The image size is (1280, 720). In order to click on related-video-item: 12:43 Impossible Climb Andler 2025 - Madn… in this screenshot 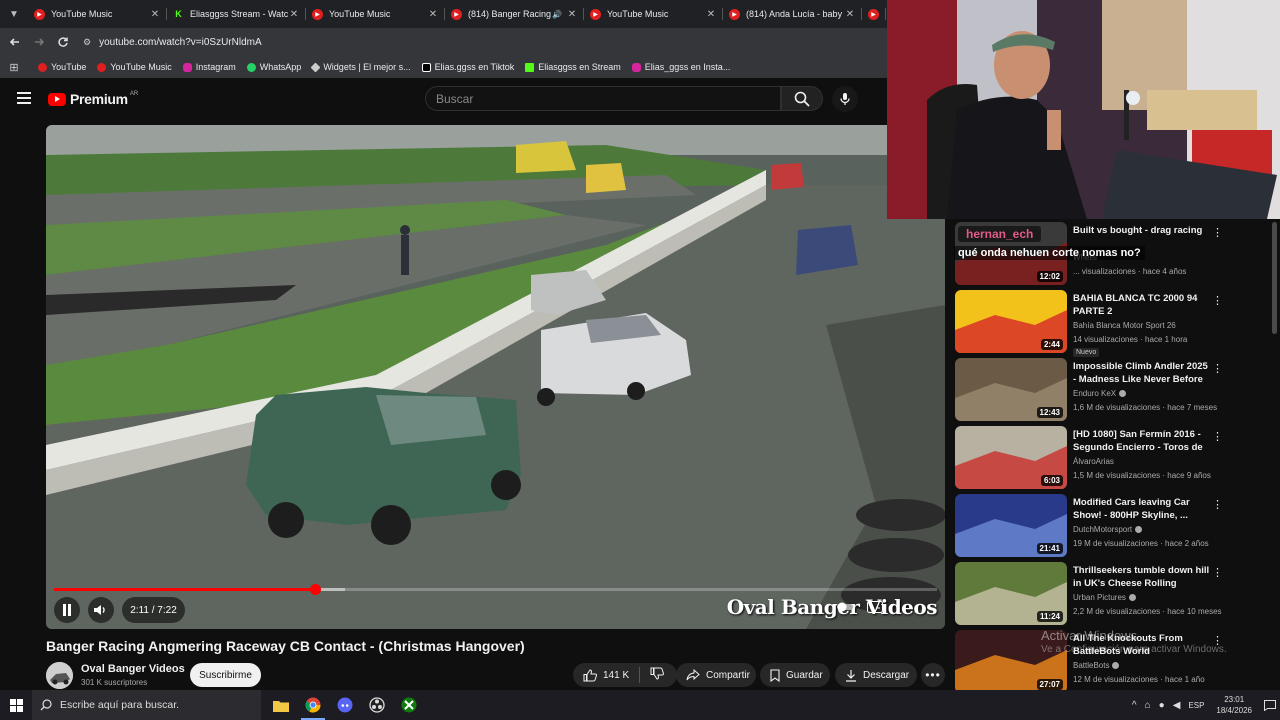, I will do `click(1111, 390)`.